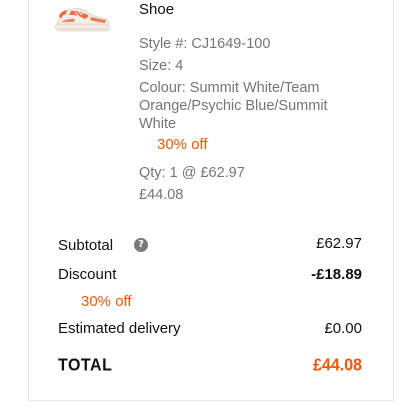  I want to click on total-label: TOTAL, so click(85, 365).